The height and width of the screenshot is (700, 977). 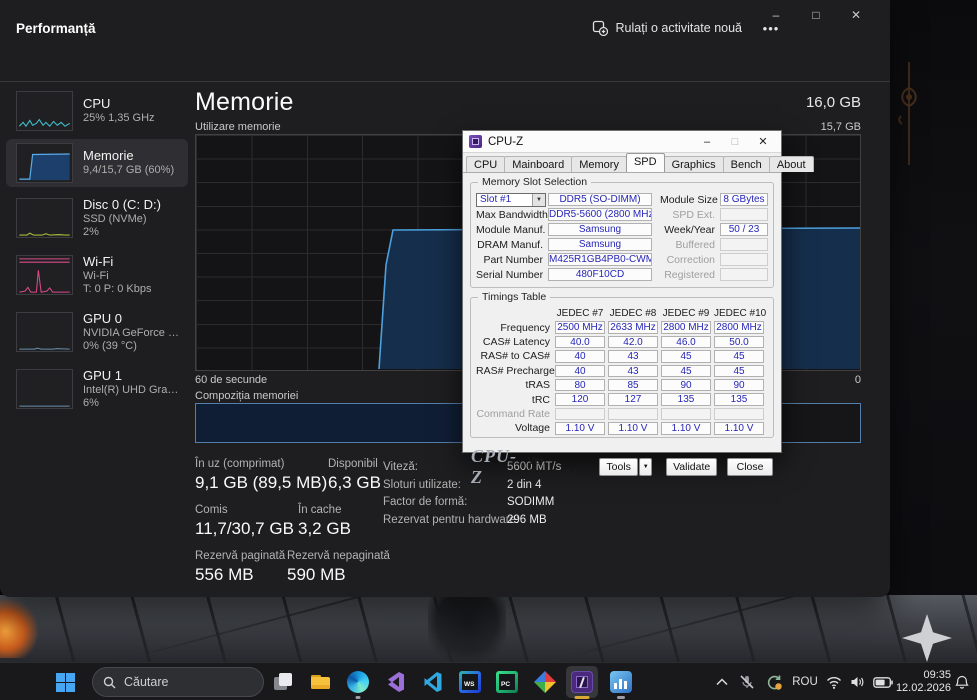 What do you see at coordinates (857, 380) in the screenshot?
I see `chart-zero-label: 0` at bounding box center [857, 380].